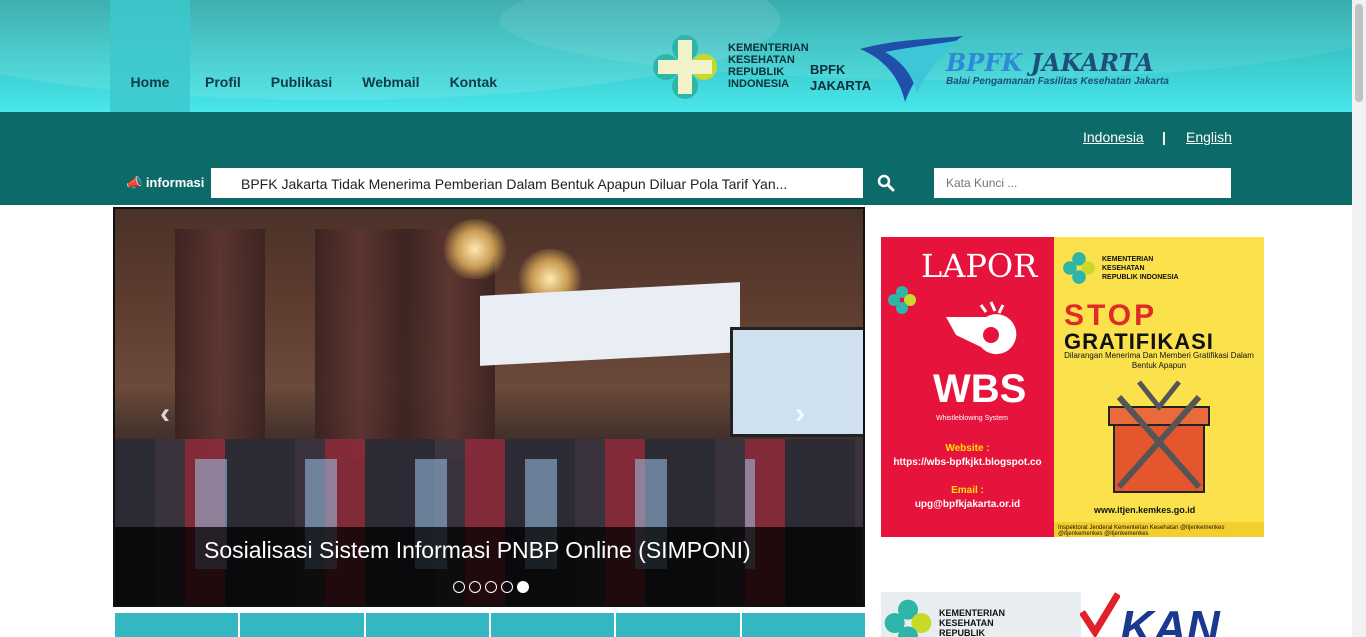 The height and width of the screenshot is (637, 1366). What do you see at coordinates (1145, 510) in the screenshot?
I see `stop-url: www.itjen.kemkes.go.id` at bounding box center [1145, 510].